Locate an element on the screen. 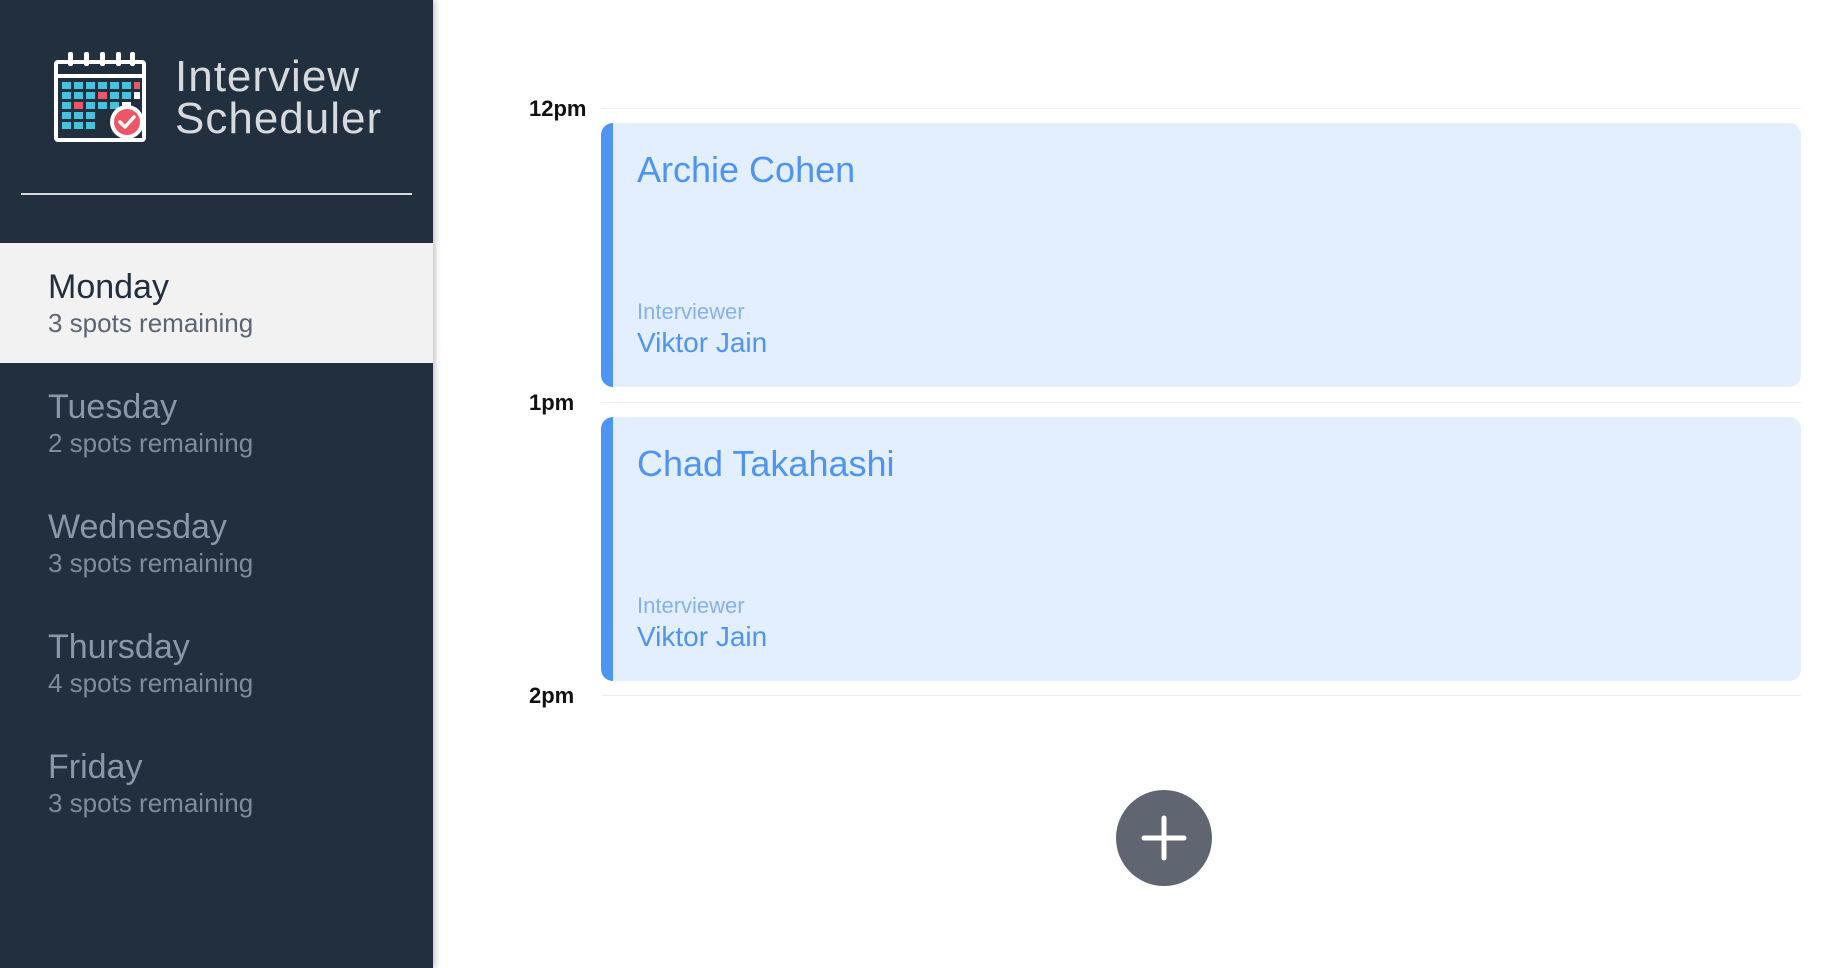  brand: Interview Scheduler is located at coordinates (216, 97).